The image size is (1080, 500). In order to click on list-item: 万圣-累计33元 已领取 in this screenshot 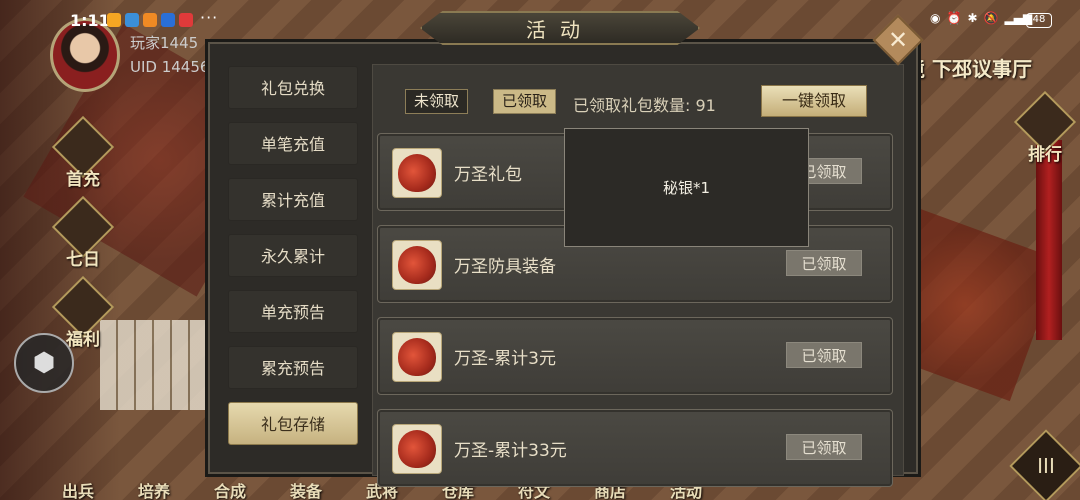, I will do `click(635, 448)`.